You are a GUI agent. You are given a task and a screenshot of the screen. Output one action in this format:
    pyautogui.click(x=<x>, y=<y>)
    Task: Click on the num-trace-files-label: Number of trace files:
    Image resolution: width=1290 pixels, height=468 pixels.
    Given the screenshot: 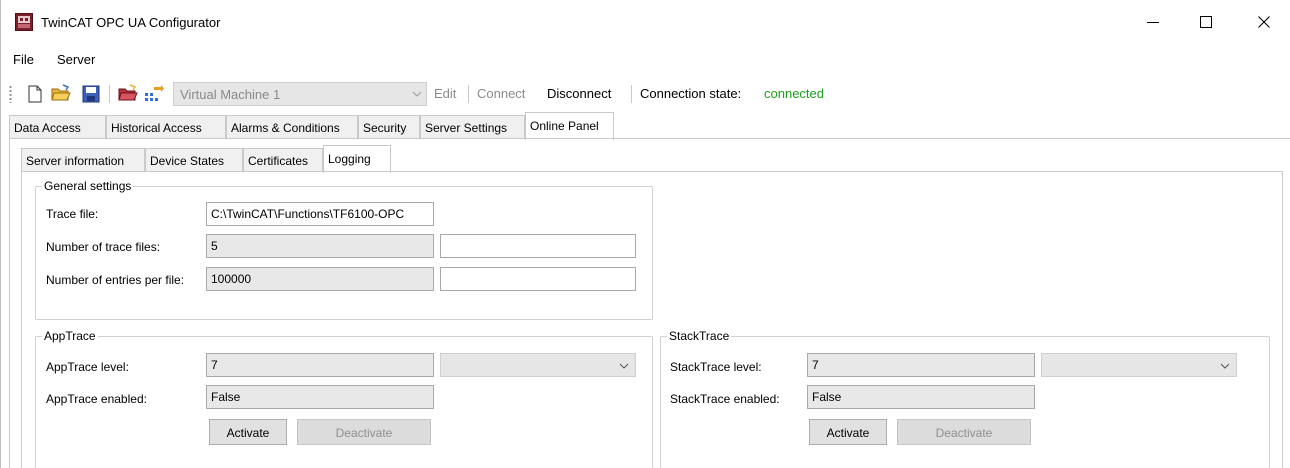 What is the action you would take?
    pyautogui.click(x=103, y=247)
    